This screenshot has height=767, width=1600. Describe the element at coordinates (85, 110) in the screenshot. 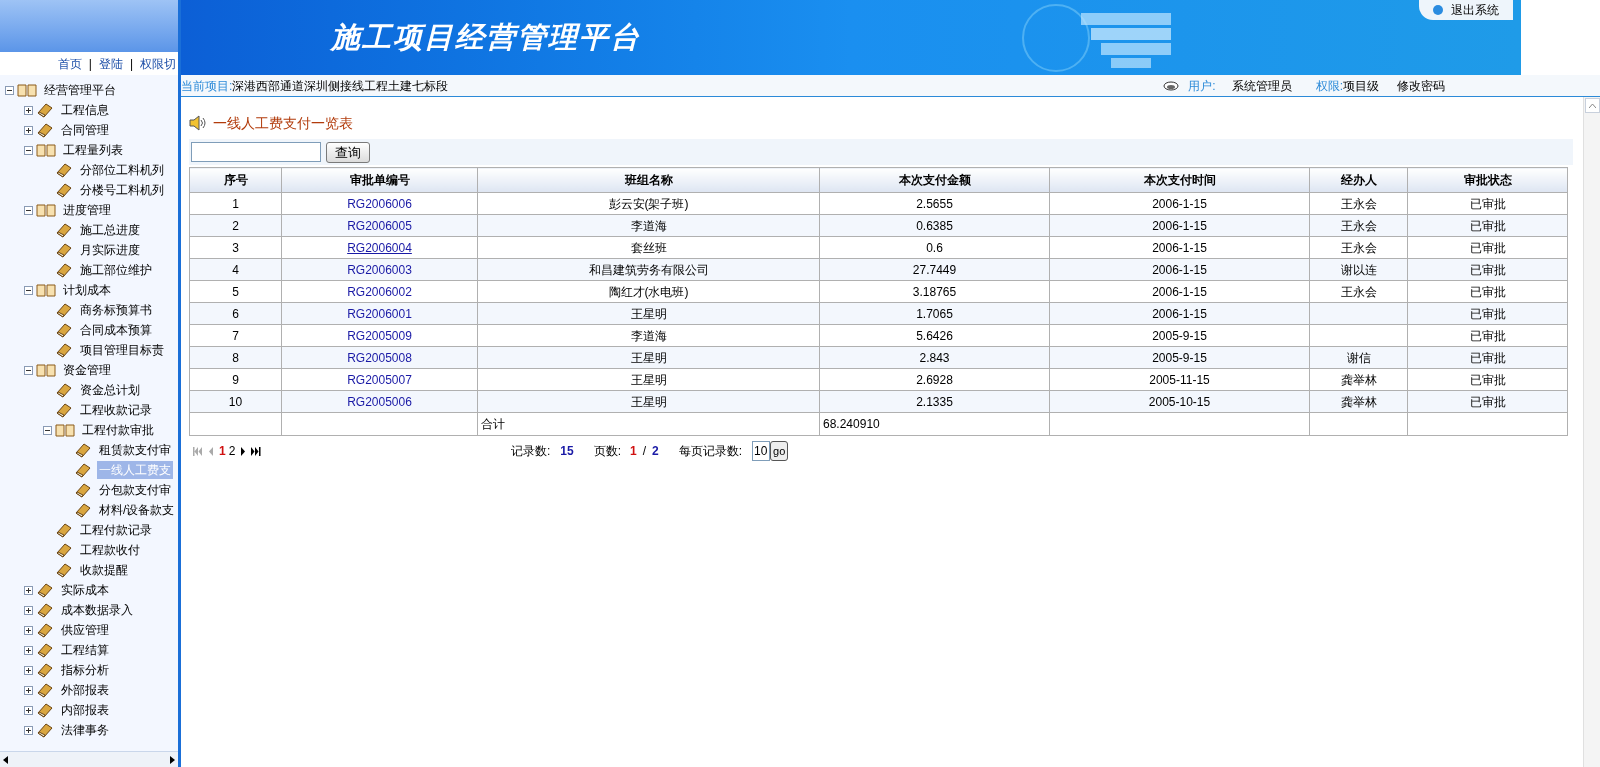

I see `tree-item: 工程信息` at that location.